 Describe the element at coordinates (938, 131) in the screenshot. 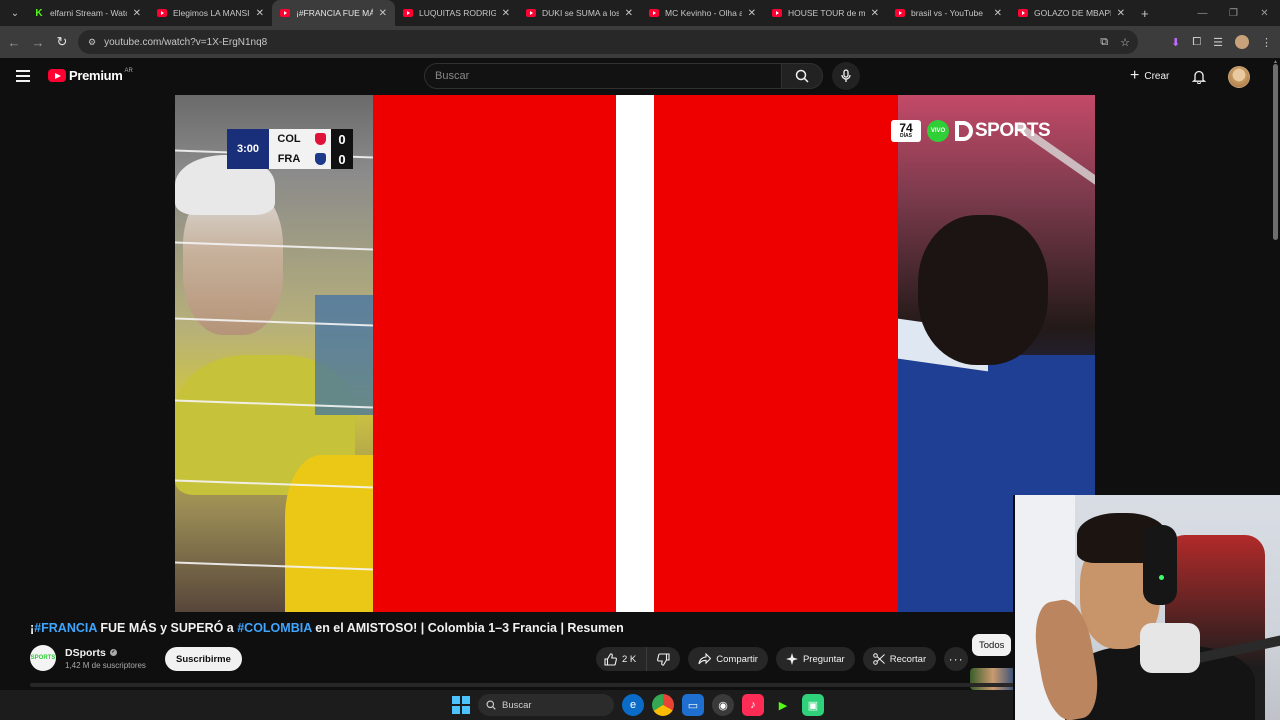

I see `live-badge: VIVO` at that location.